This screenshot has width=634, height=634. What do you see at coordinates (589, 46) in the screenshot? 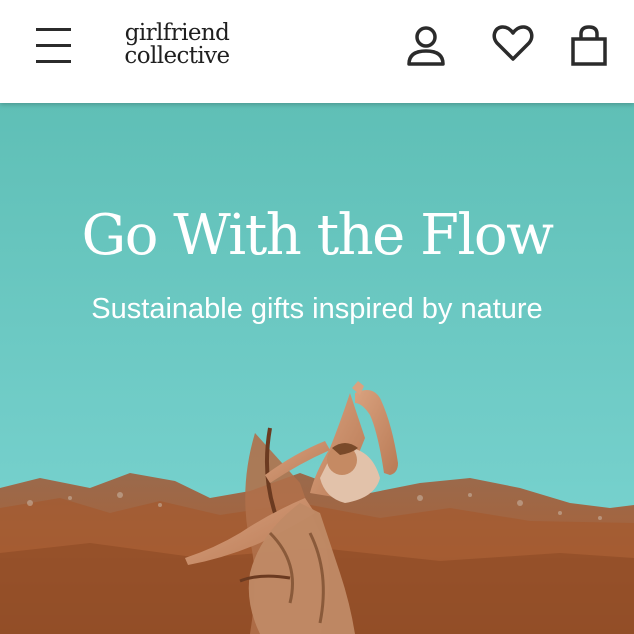
I see `shopping-bag-icon` at bounding box center [589, 46].